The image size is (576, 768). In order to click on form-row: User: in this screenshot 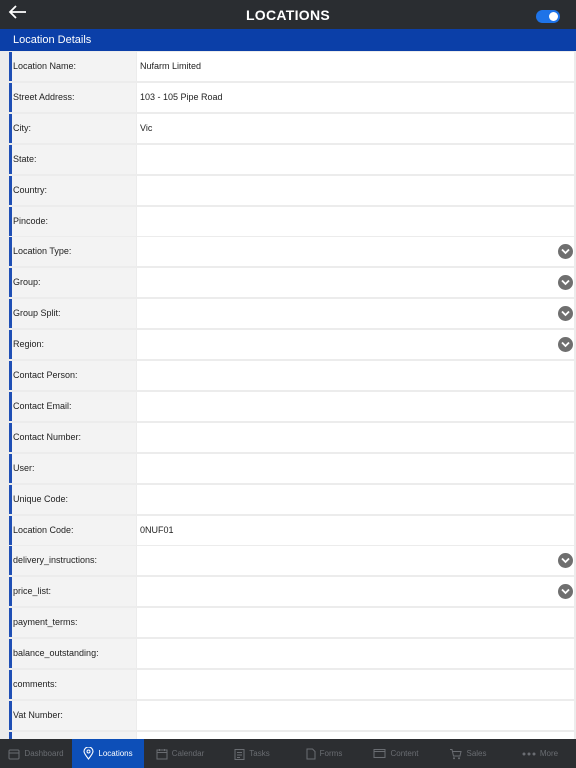, I will do `click(288, 468)`.